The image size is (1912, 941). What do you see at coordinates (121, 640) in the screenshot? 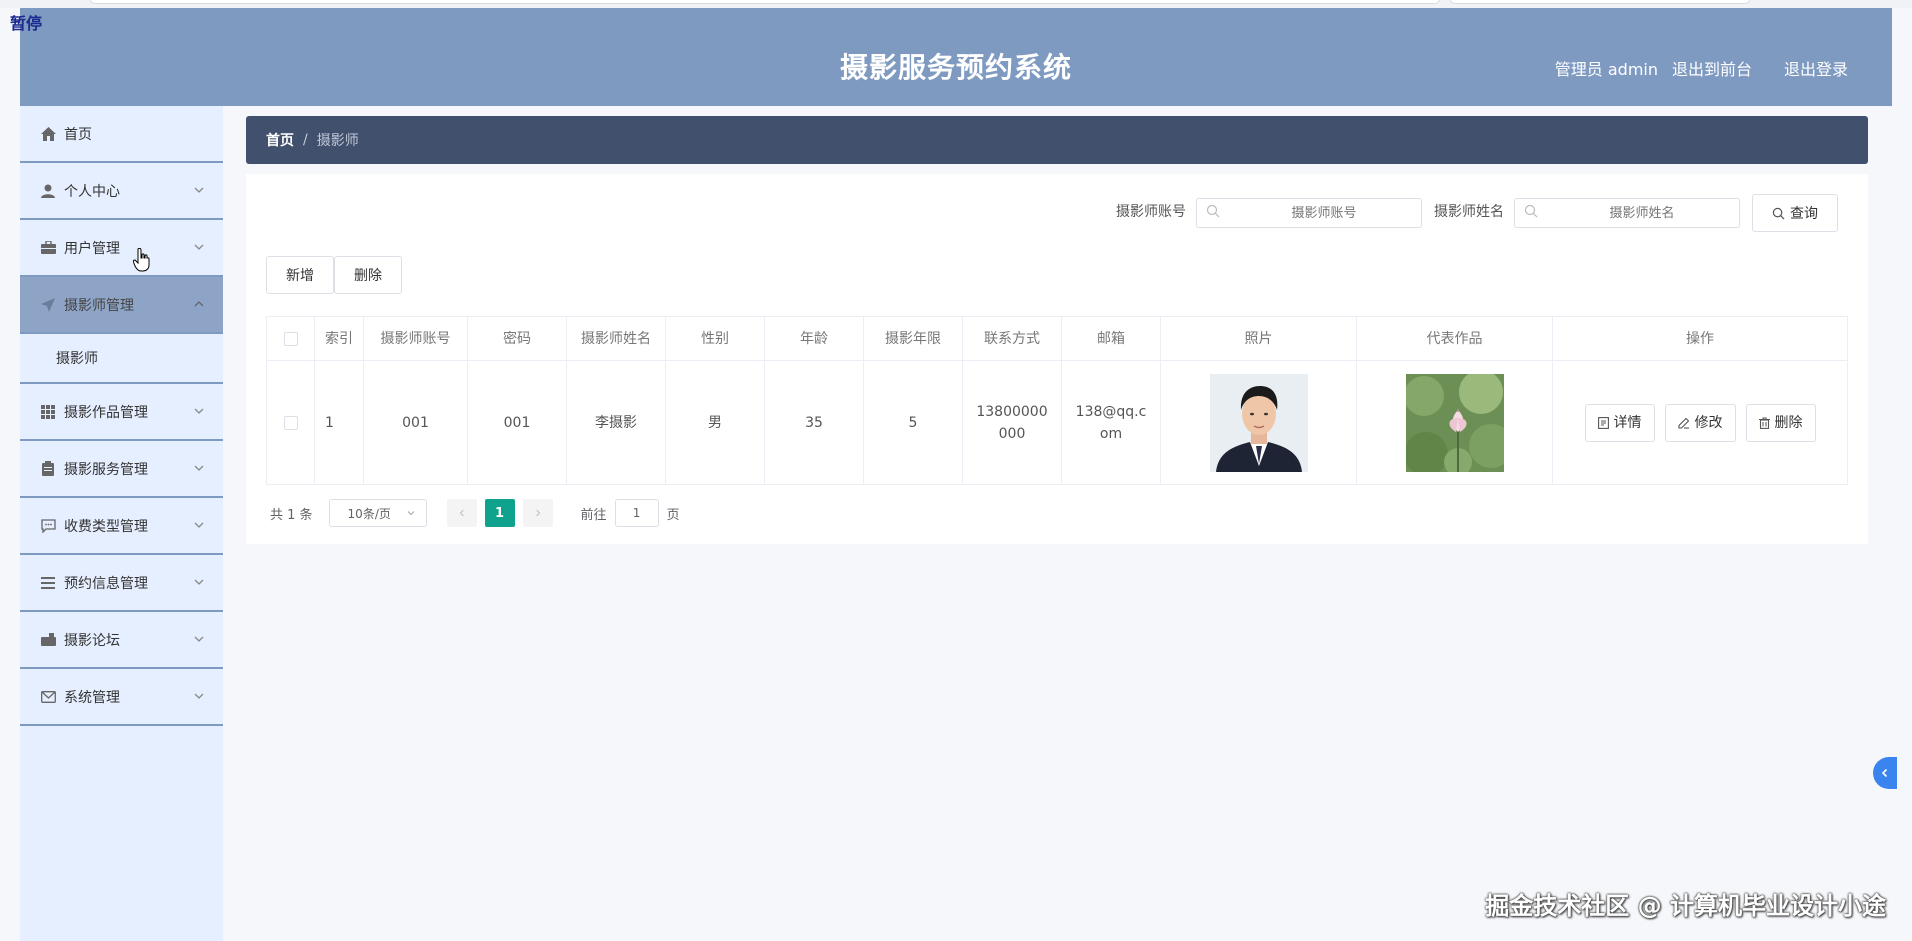
I see `sidebar-item-forum: 摄影论坛` at bounding box center [121, 640].